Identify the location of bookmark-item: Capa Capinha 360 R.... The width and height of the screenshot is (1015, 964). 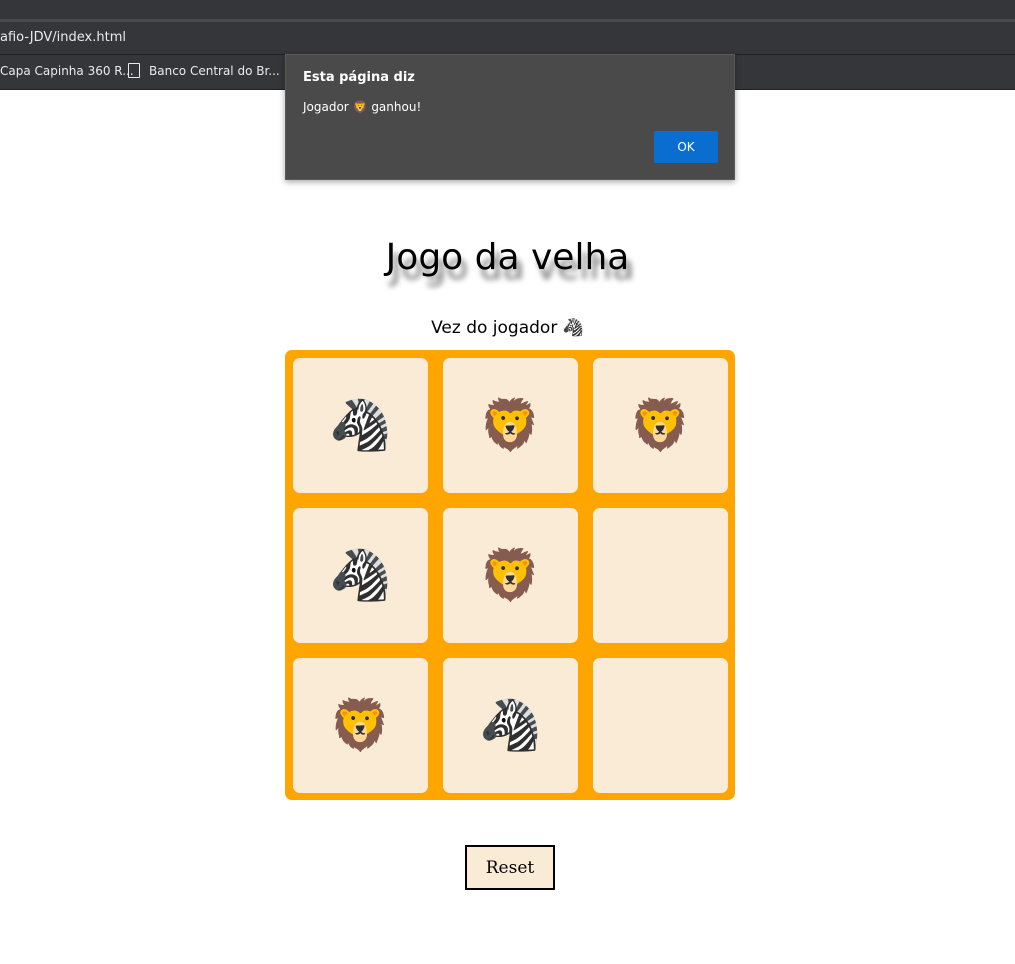
(67, 72).